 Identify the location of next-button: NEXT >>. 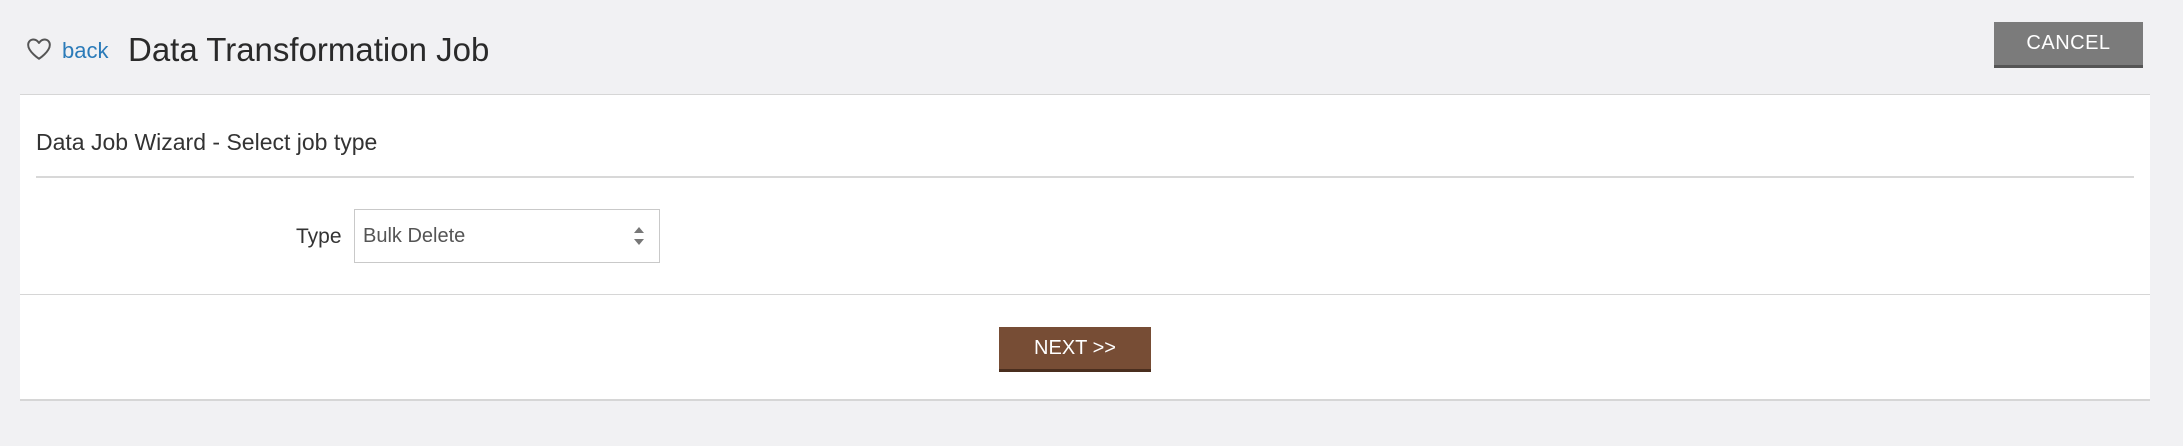
(1075, 349).